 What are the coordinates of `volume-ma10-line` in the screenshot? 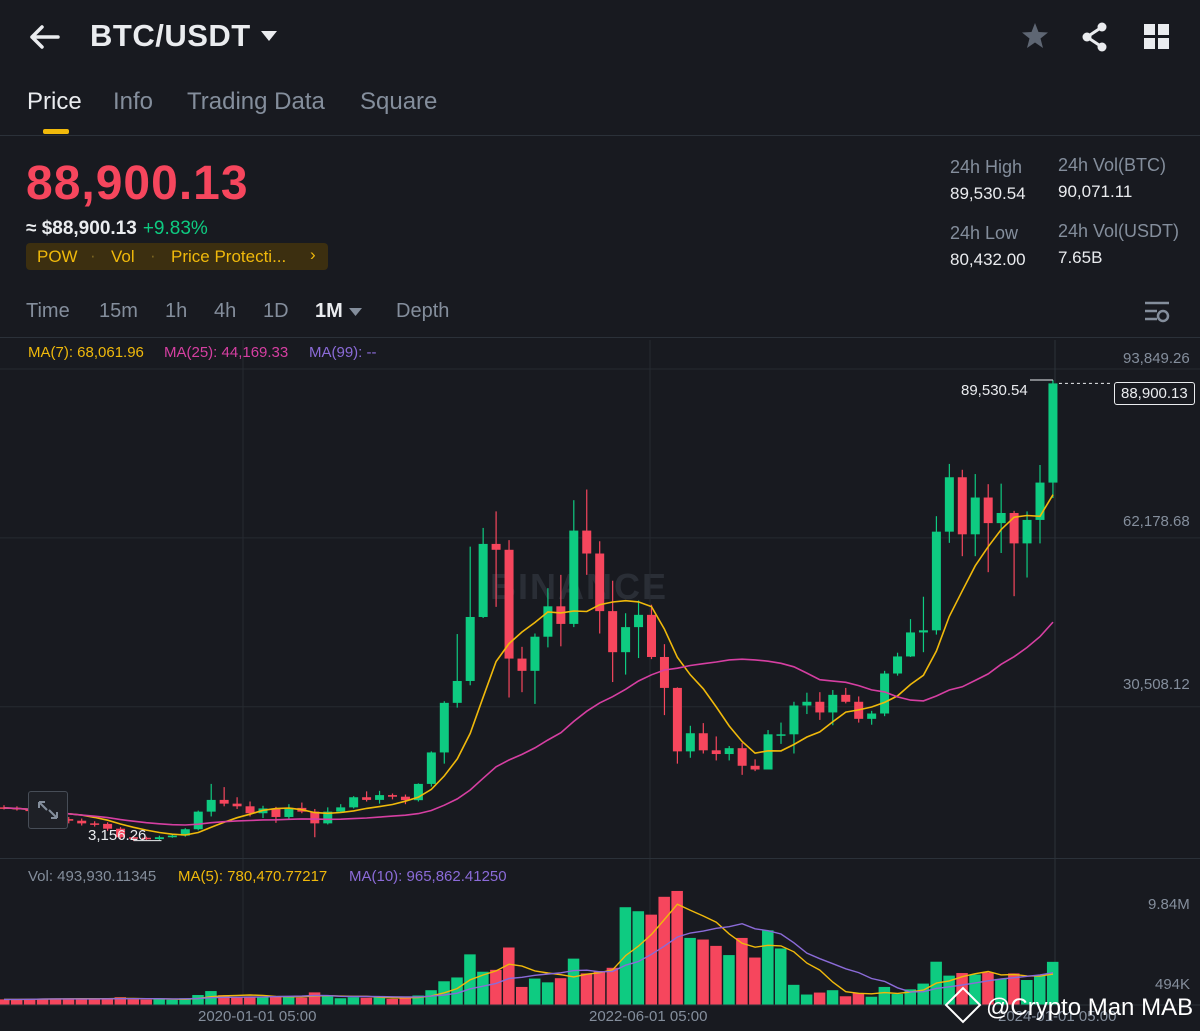 It's located at (529, 961).